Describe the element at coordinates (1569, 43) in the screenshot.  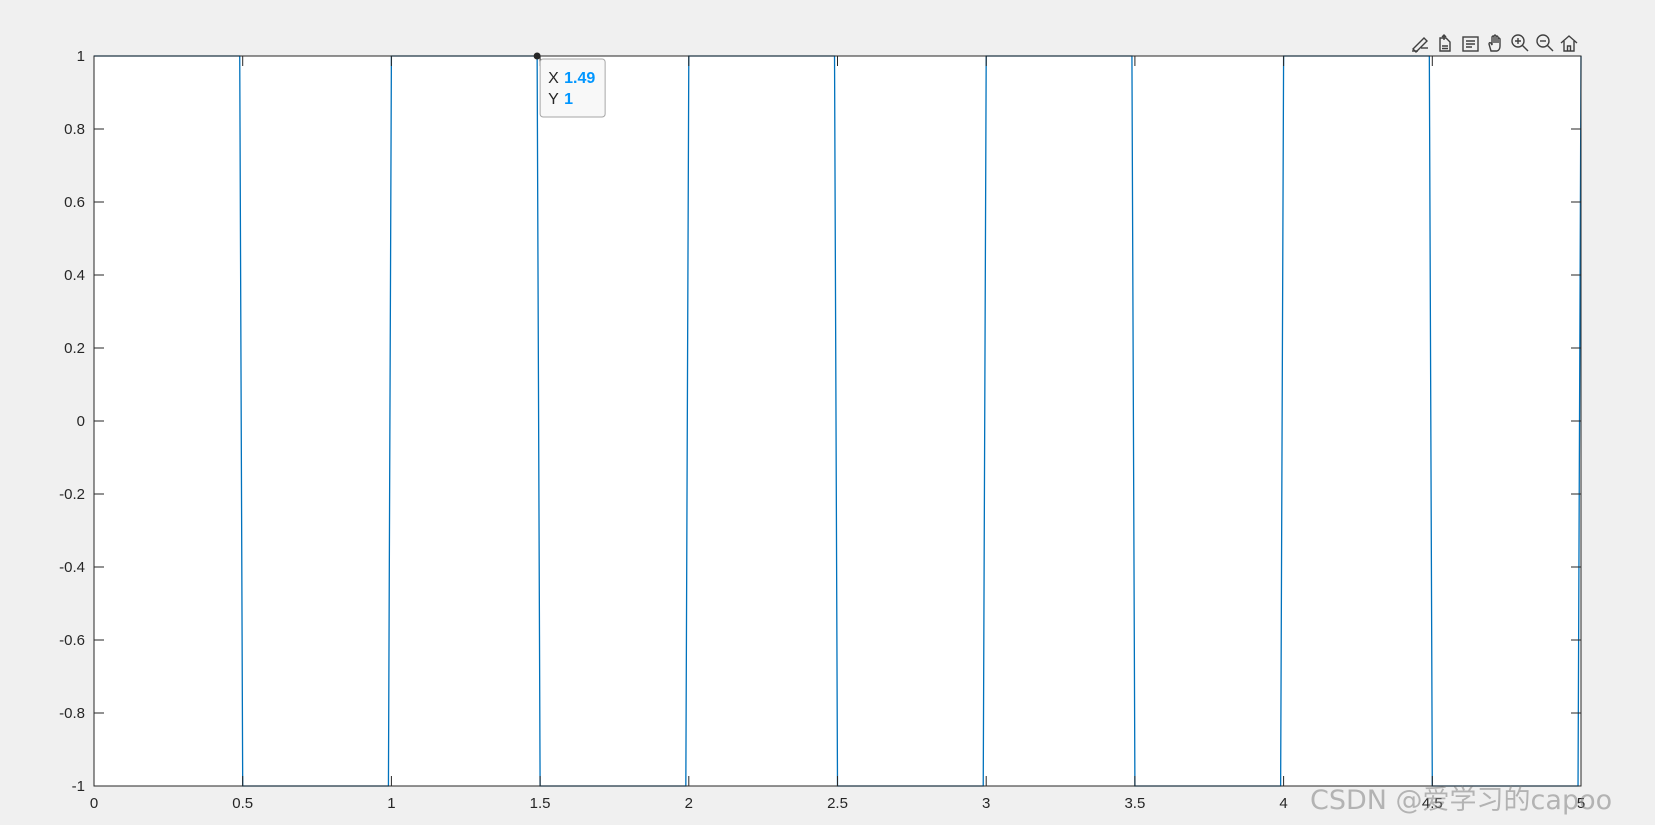
I see `home-icon` at that location.